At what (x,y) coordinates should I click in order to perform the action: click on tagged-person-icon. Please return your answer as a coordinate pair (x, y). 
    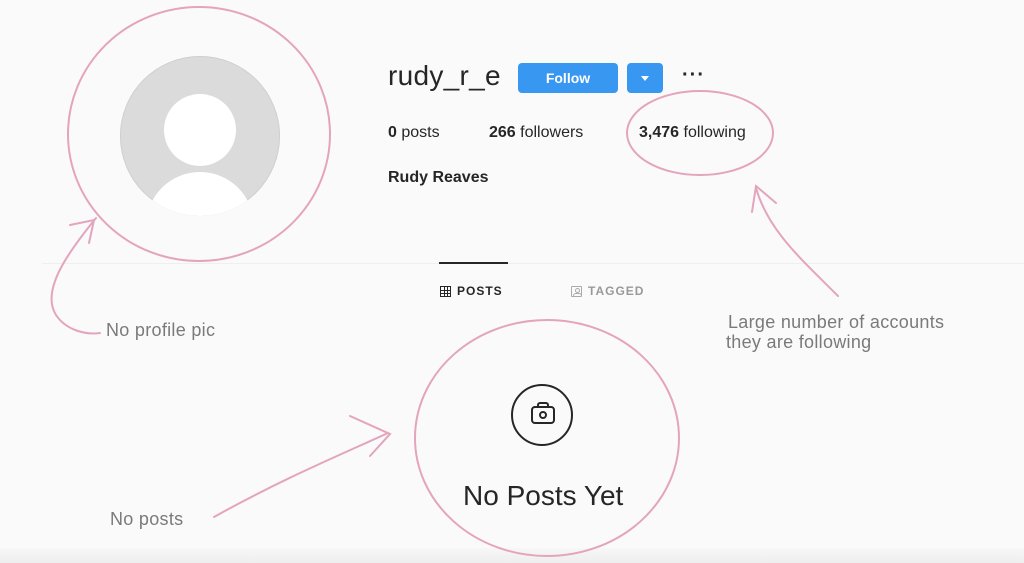
    Looking at the image, I should click on (576, 291).